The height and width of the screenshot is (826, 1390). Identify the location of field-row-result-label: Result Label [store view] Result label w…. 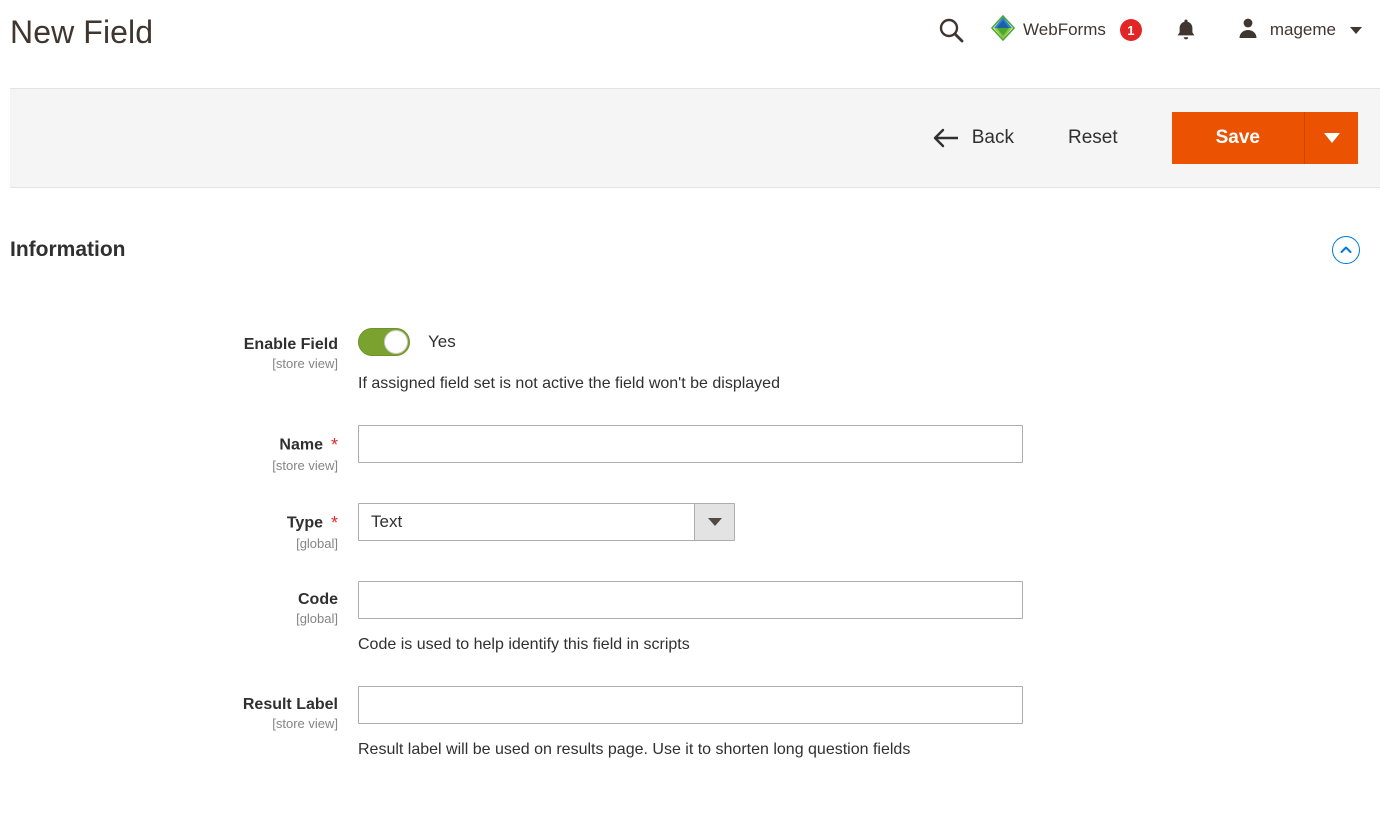
(695, 723).